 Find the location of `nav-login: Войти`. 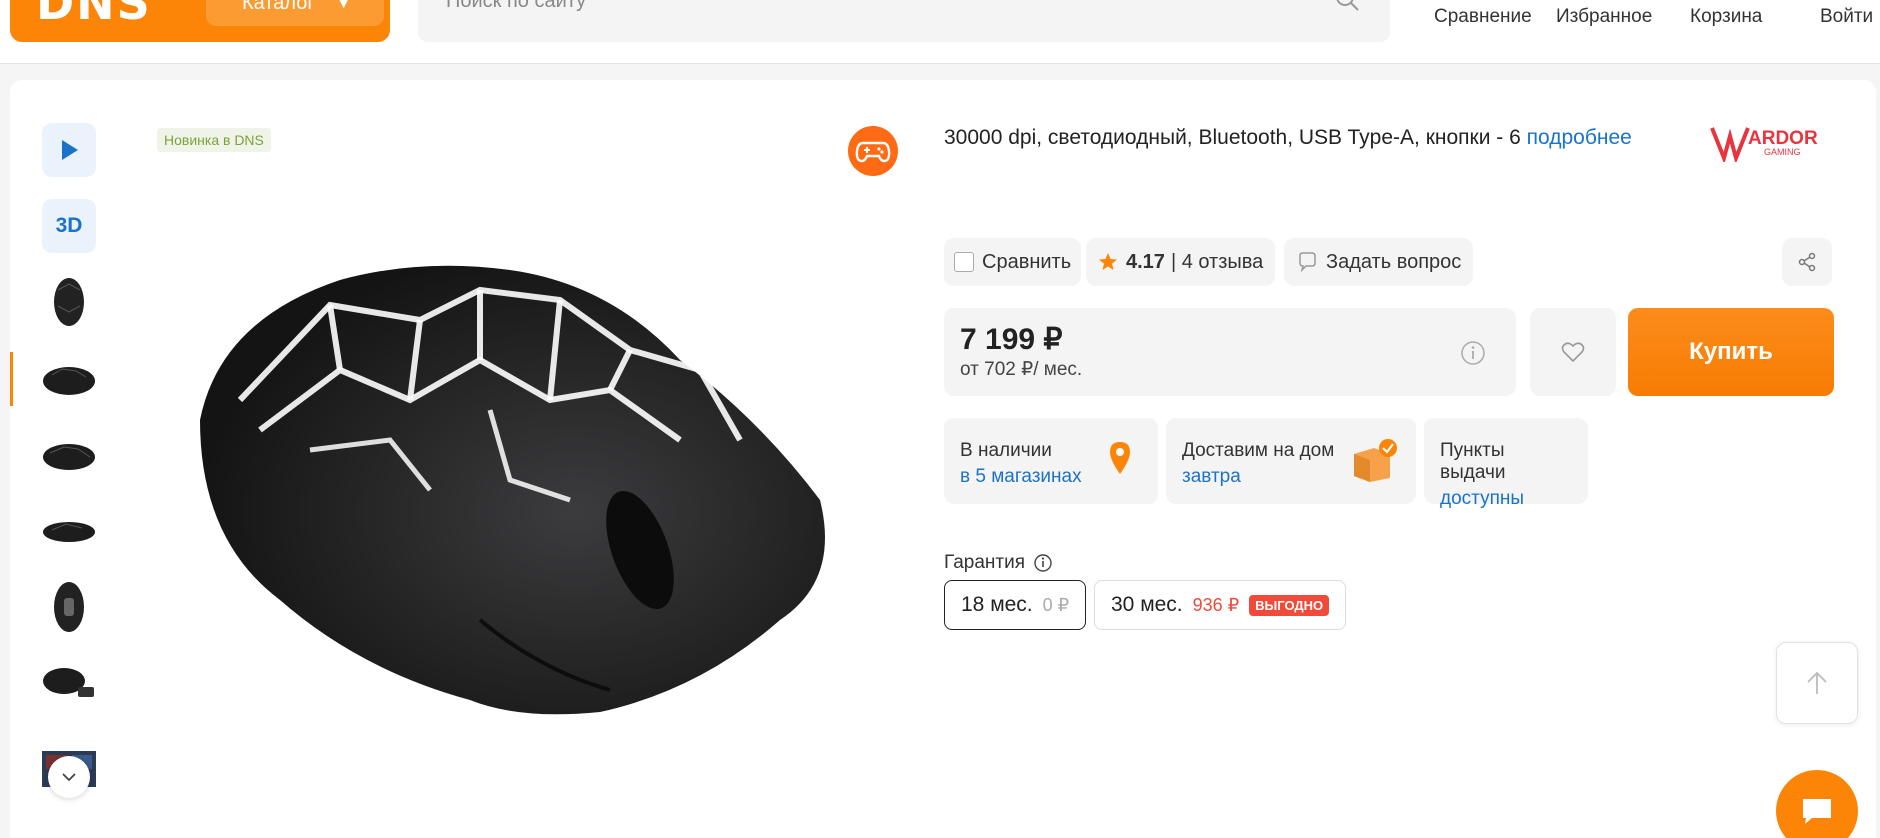

nav-login: Войти is located at coordinates (1846, 17).